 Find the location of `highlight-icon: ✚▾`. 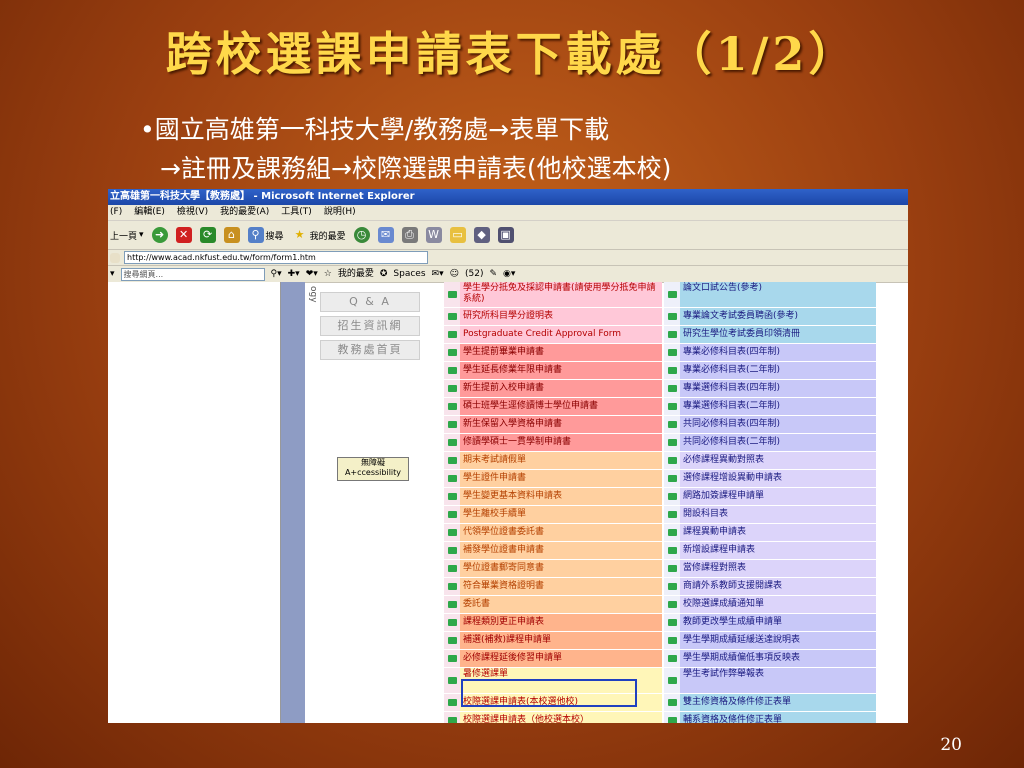

highlight-icon: ✚▾ is located at coordinates (294, 274).